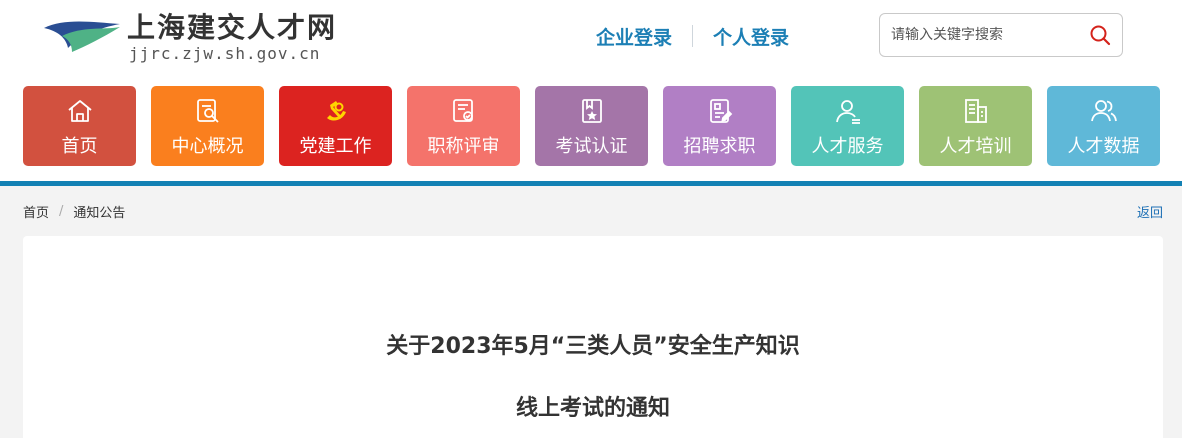 This screenshot has width=1182, height=438. Describe the element at coordinates (848, 111) in the screenshot. I see `user-service-icon` at that location.